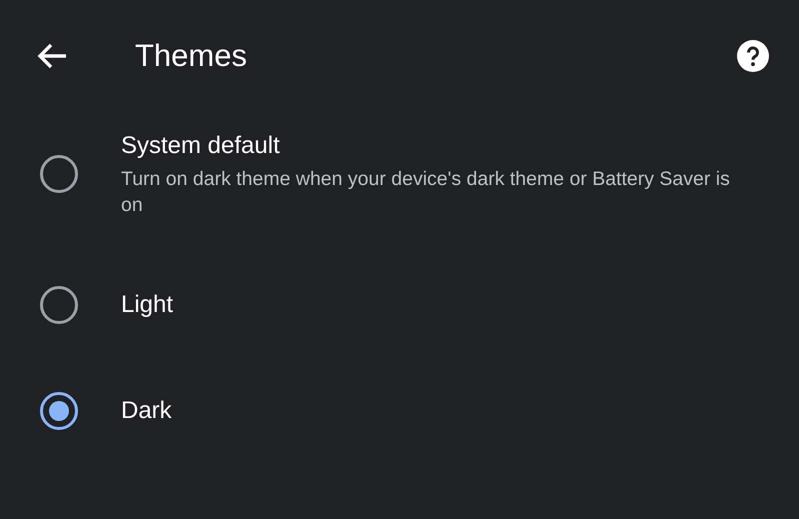 Image resolution: width=799 pixels, height=519 pixels. What do you see at coordinates (426, 192) in the screenshot?
I see `option-description: Turn on dark theme when your device's dark theme or Battery Saver is on` at bounding box center [426, 192].